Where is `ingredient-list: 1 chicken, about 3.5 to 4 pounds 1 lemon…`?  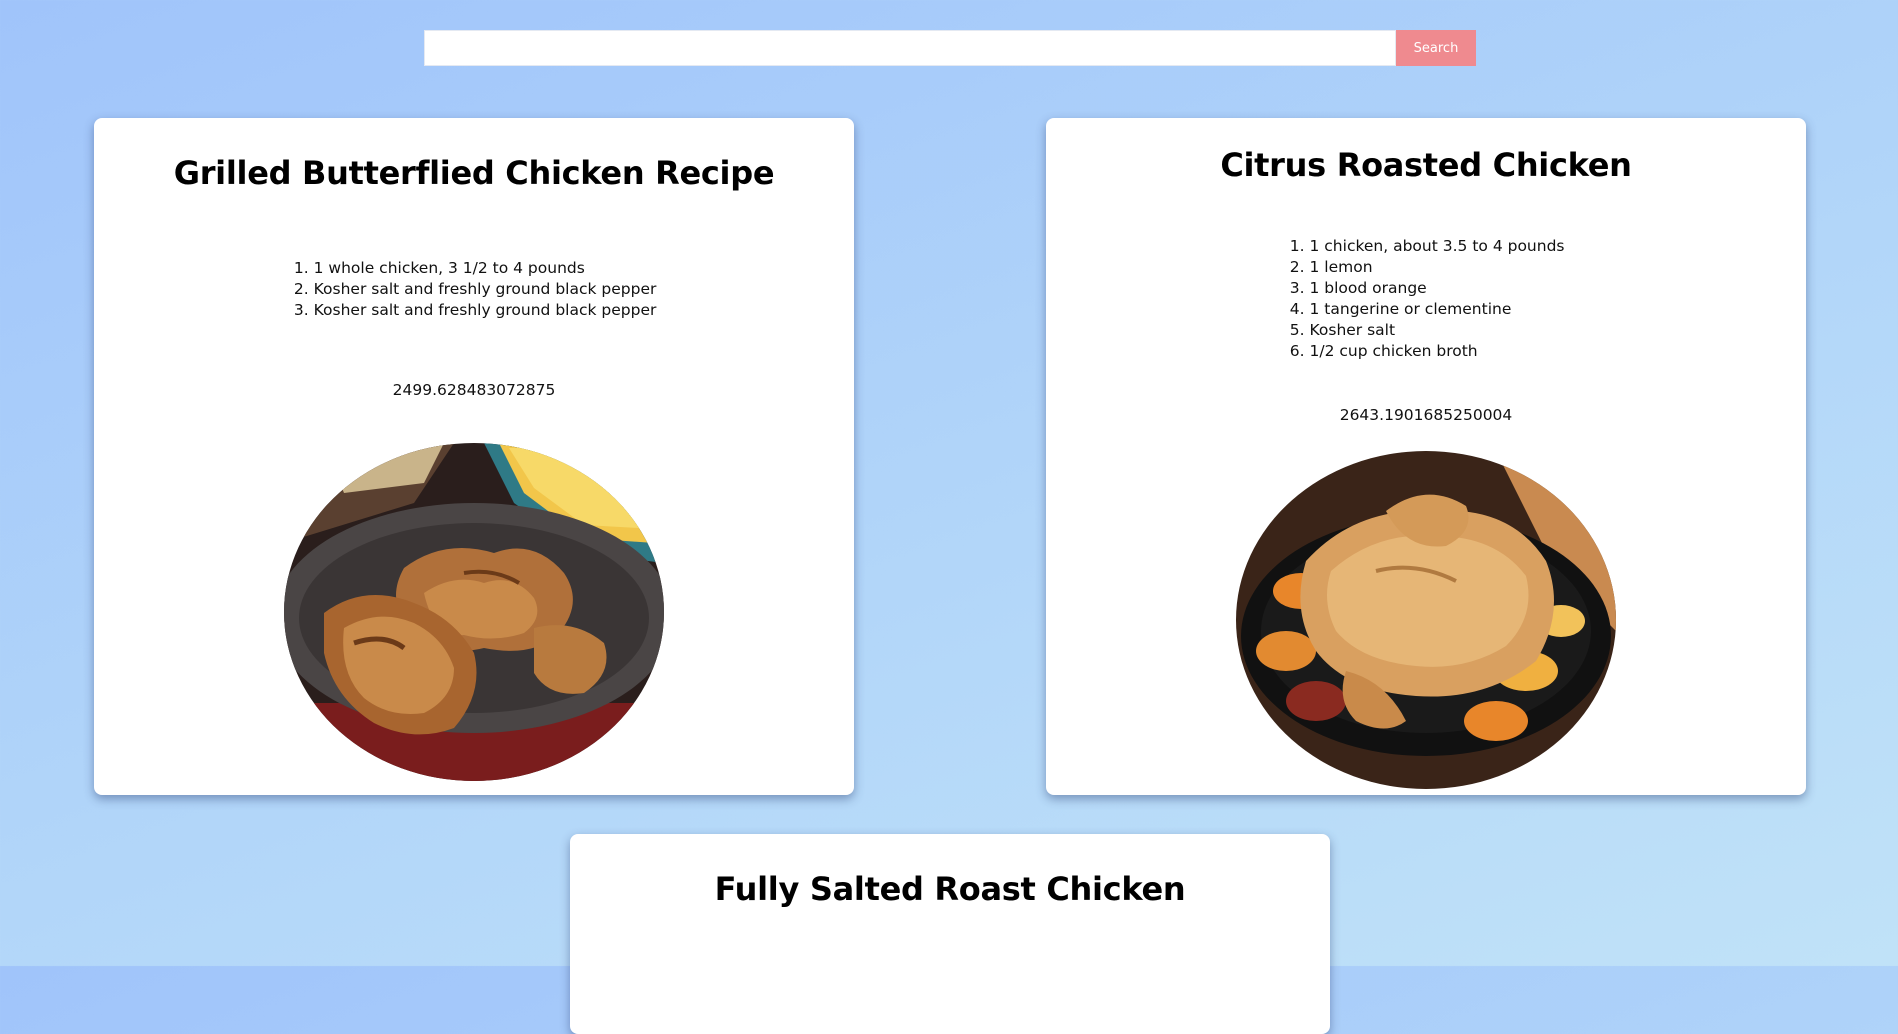 ingredient-list: 1 chicken, about 3.5 to 4 pounds 1 lemon… is located at coordinates (1426, 299).